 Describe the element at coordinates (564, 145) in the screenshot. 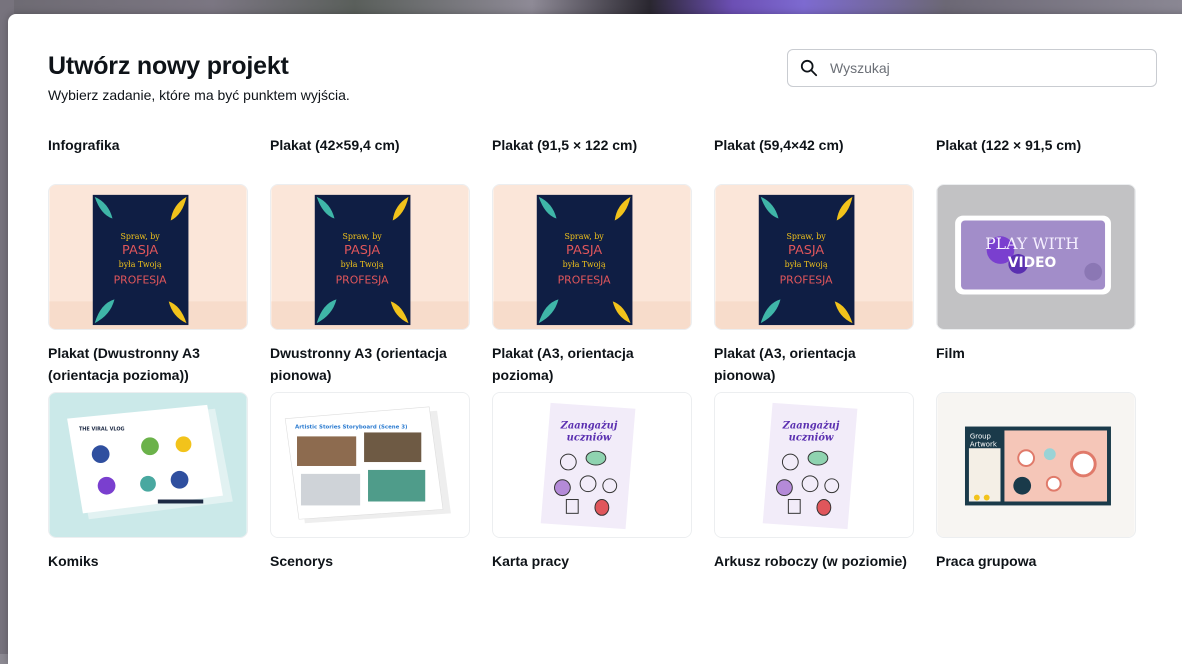

I see `template-label-plakat-91: Plakat (91,5 × 122 cm)` at that location.